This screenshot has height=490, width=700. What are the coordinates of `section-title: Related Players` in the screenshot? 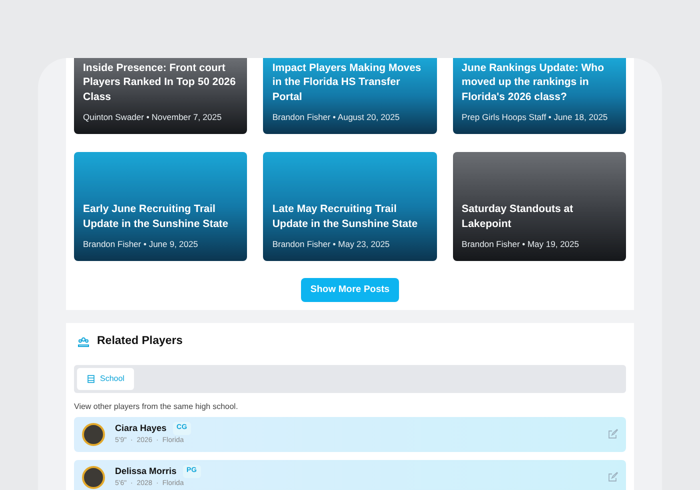 It's located at (140, 342).